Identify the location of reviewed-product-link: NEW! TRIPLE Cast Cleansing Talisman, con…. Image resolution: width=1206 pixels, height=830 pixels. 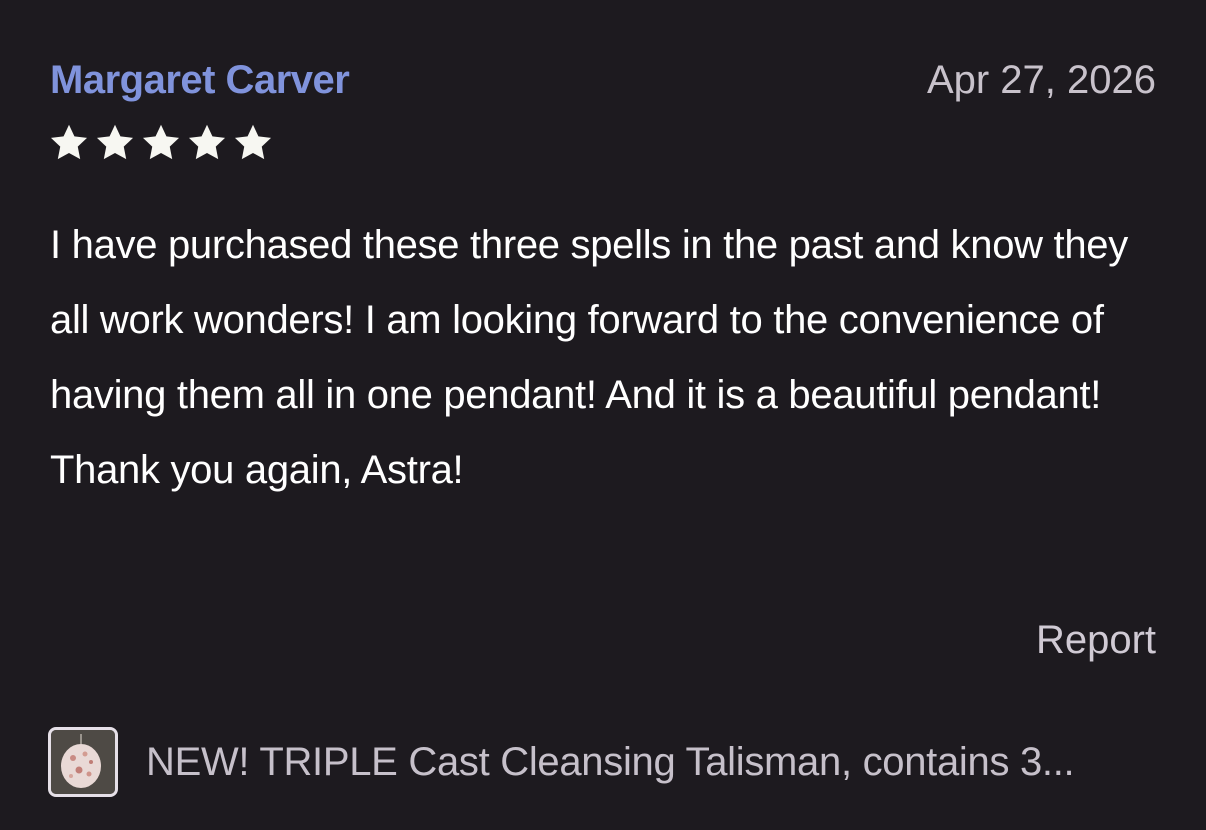
(602, 762).